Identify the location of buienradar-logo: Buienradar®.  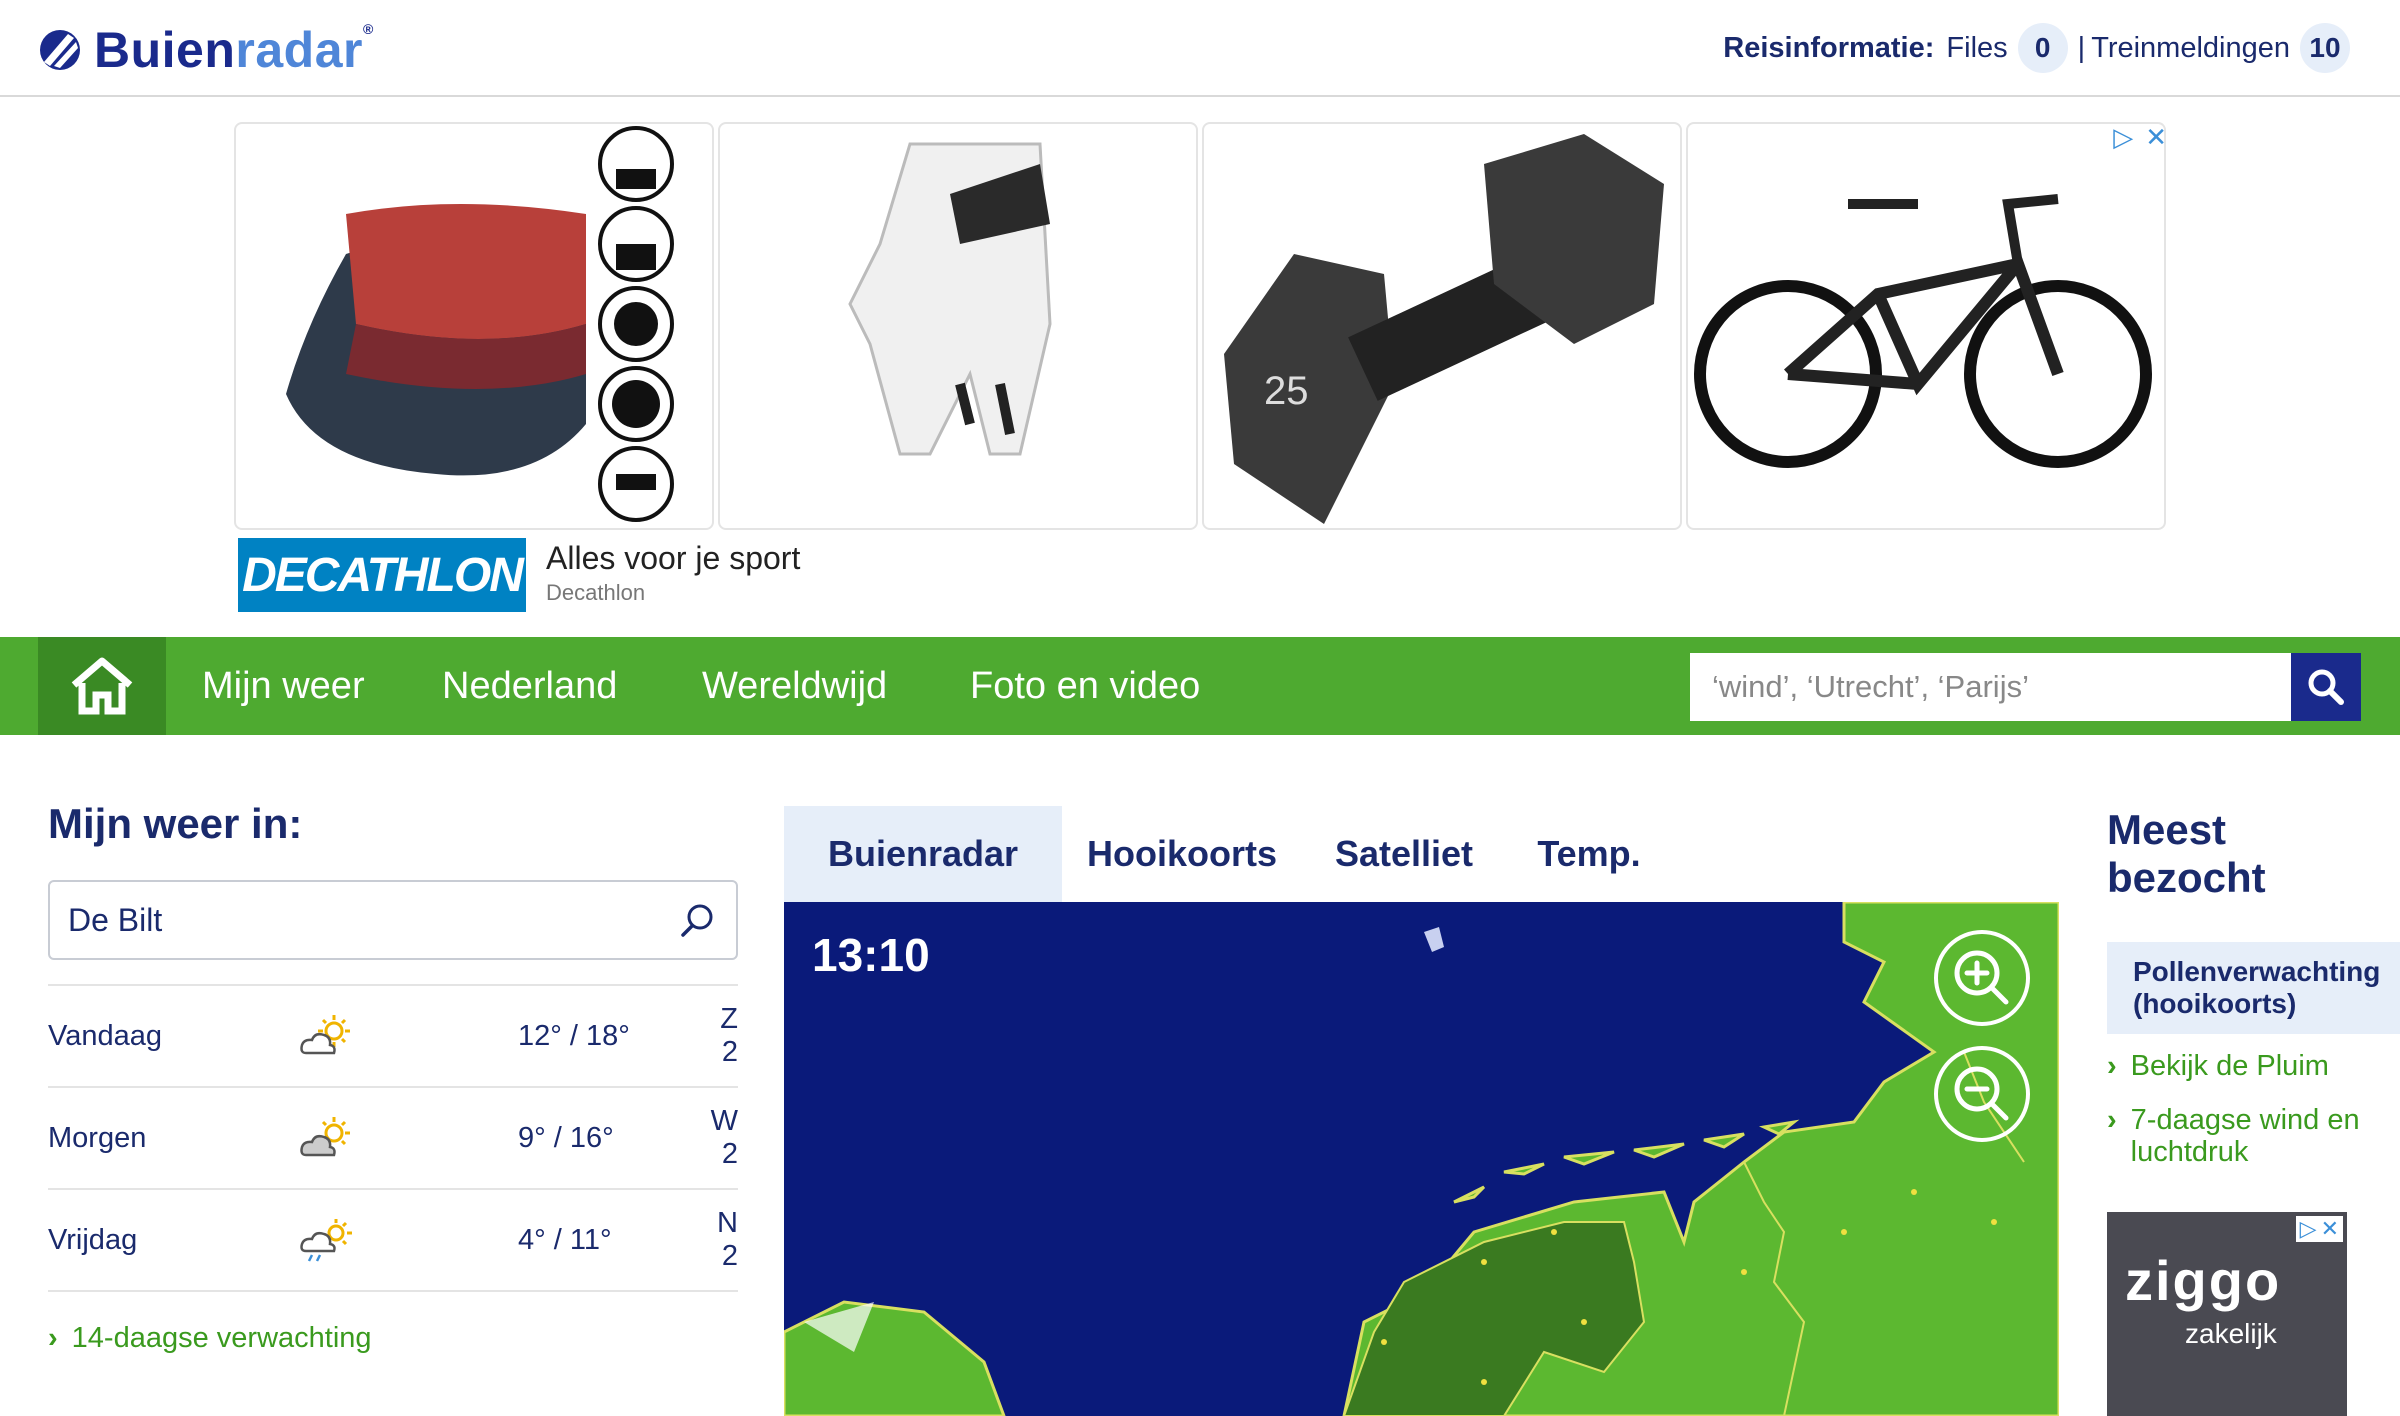
(206, 49).